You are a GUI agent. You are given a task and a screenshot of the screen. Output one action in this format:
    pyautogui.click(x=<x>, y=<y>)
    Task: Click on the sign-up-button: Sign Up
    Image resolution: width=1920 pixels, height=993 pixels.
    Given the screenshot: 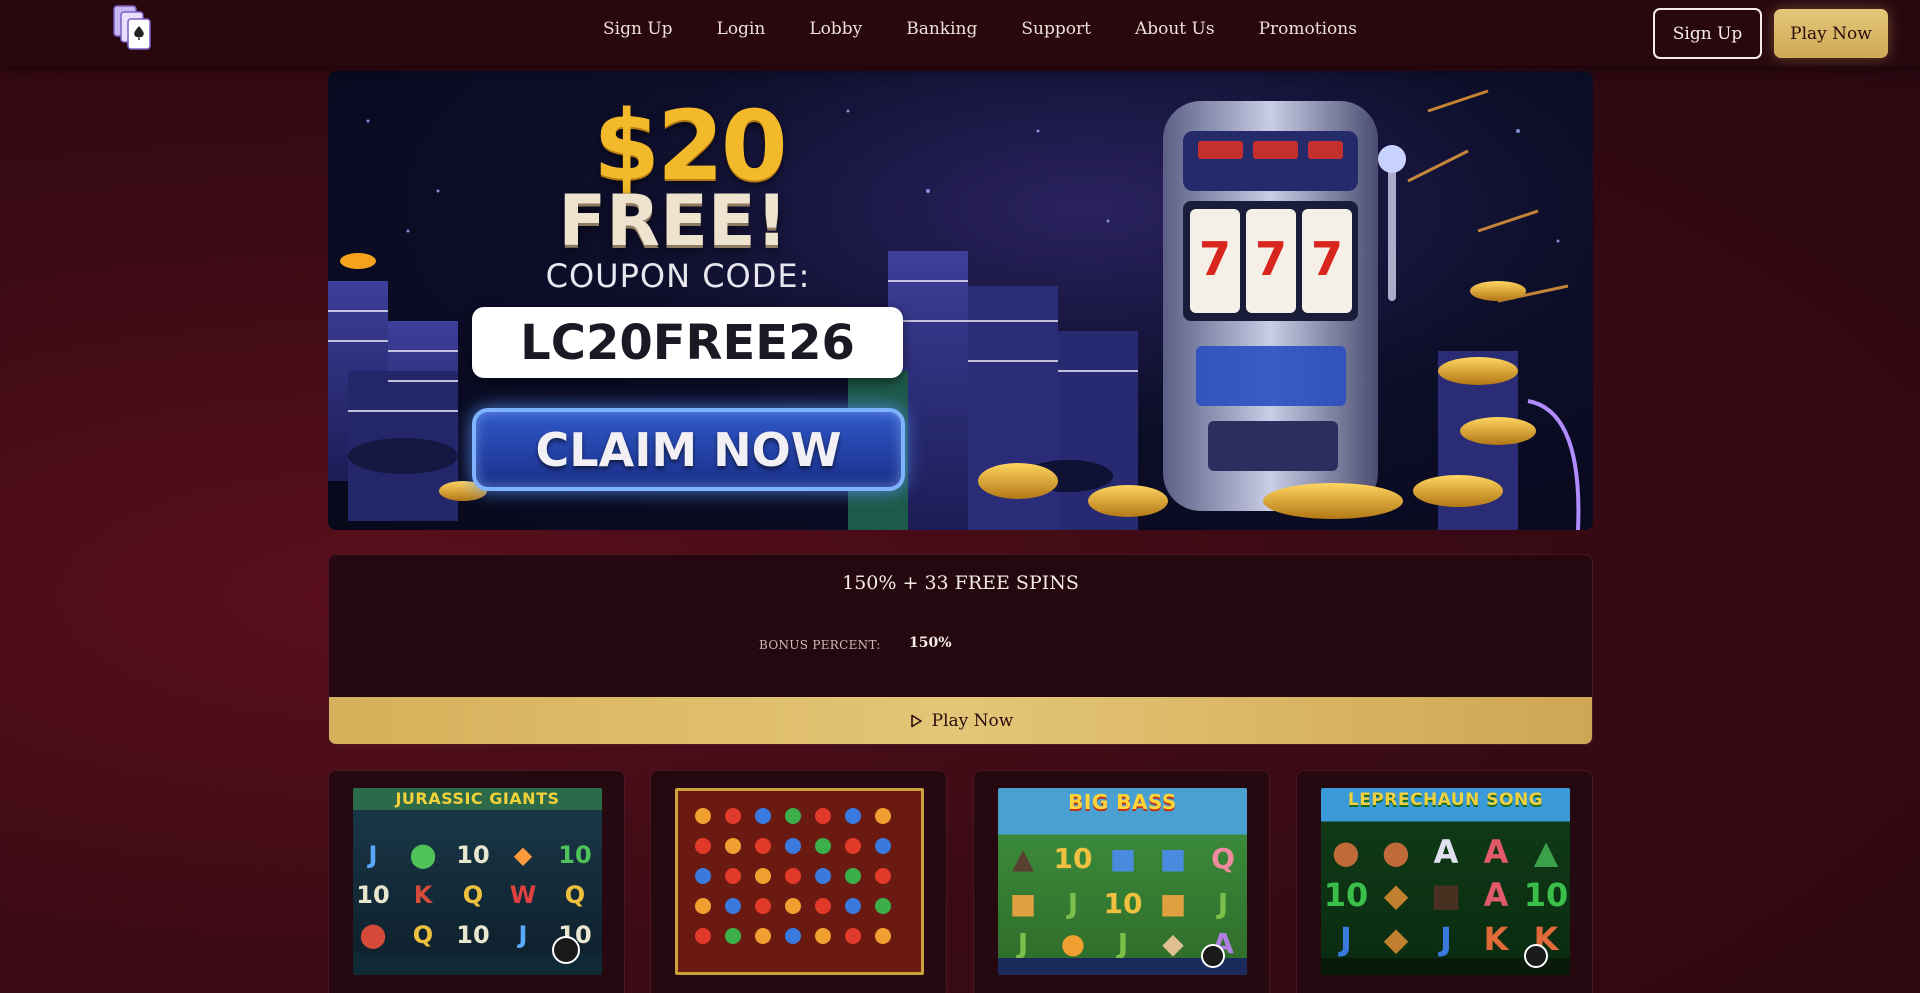 What is the action you would take?
    pyautogui.click(x=1707, y=33)
    